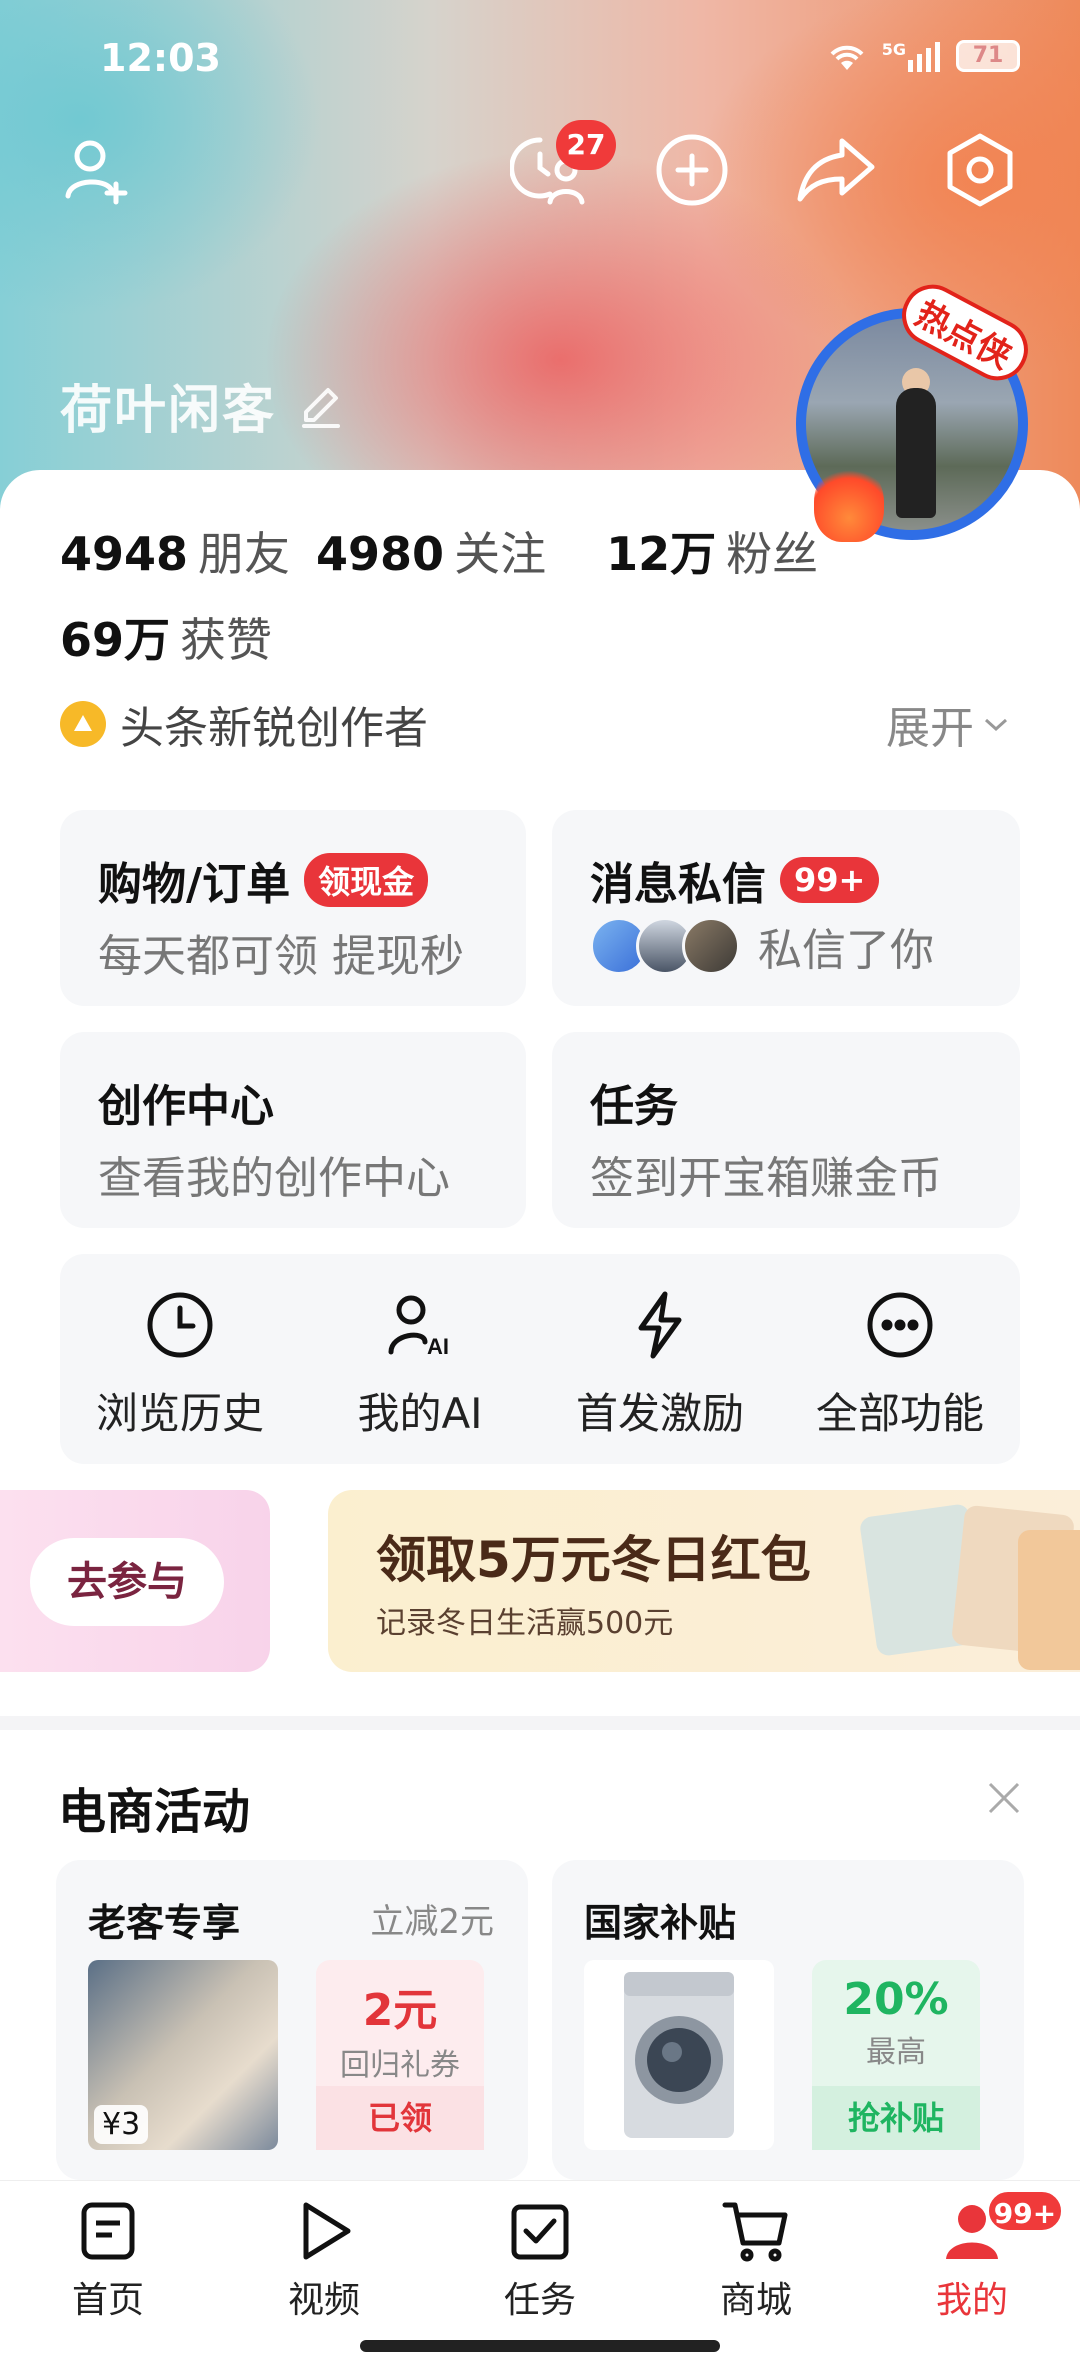  Describe the element at coordinates (899, 1413) in the screenshot. I see `tool-label: 全部功能` at that location.